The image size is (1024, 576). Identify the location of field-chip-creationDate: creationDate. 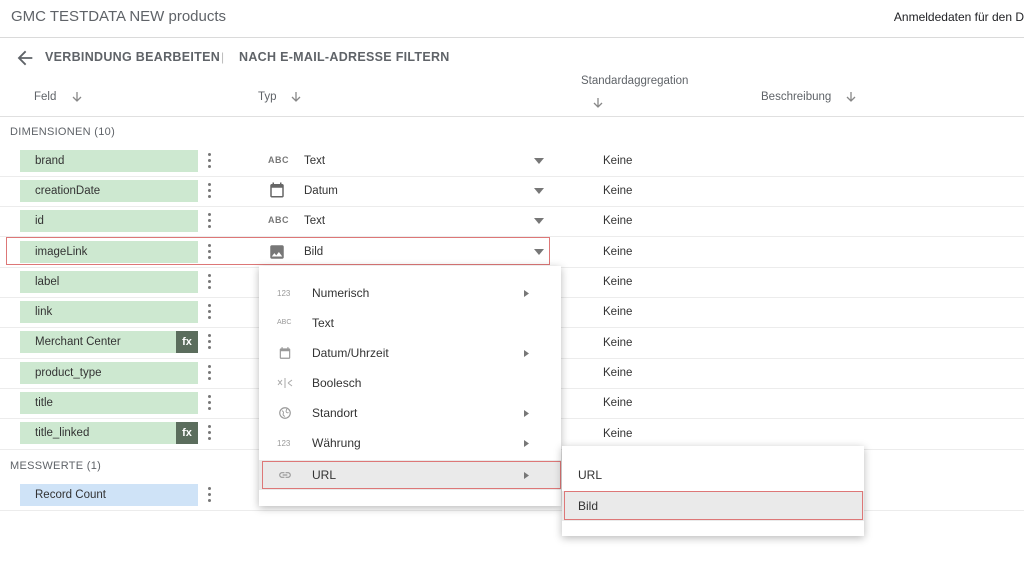
(109, 191).